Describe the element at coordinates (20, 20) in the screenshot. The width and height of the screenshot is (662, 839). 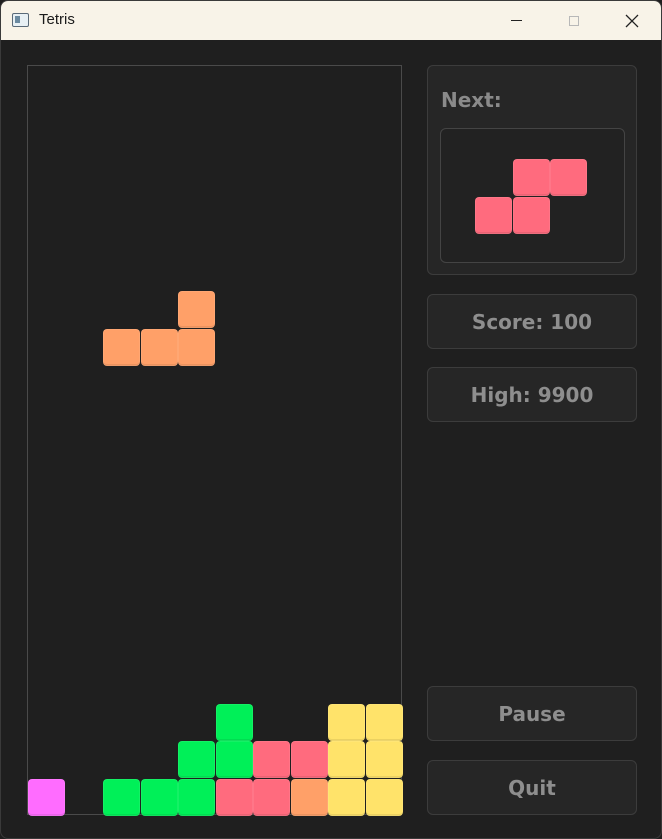
I see `app-icon` at that location.